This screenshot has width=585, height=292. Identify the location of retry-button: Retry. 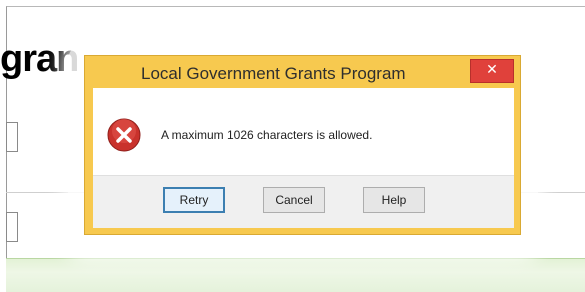
(194, 200).